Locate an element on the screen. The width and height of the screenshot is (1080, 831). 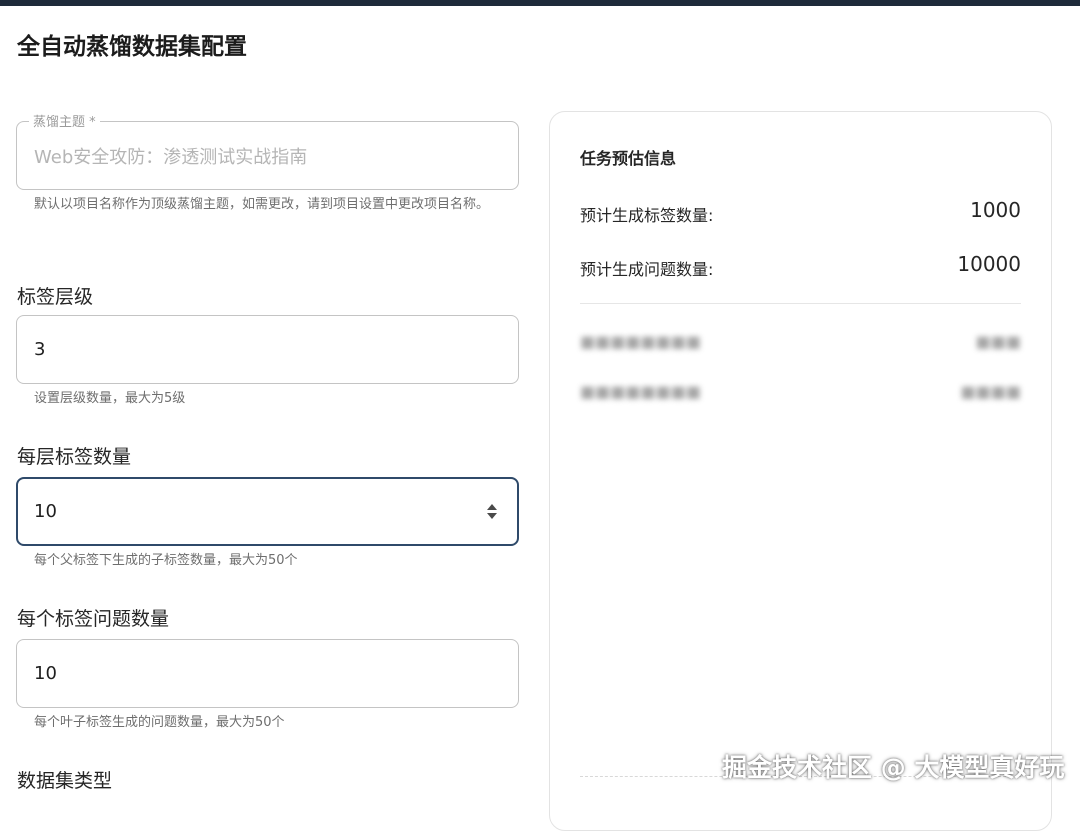
tags-per-level-value: 10 is located at coordinates (45, 511).